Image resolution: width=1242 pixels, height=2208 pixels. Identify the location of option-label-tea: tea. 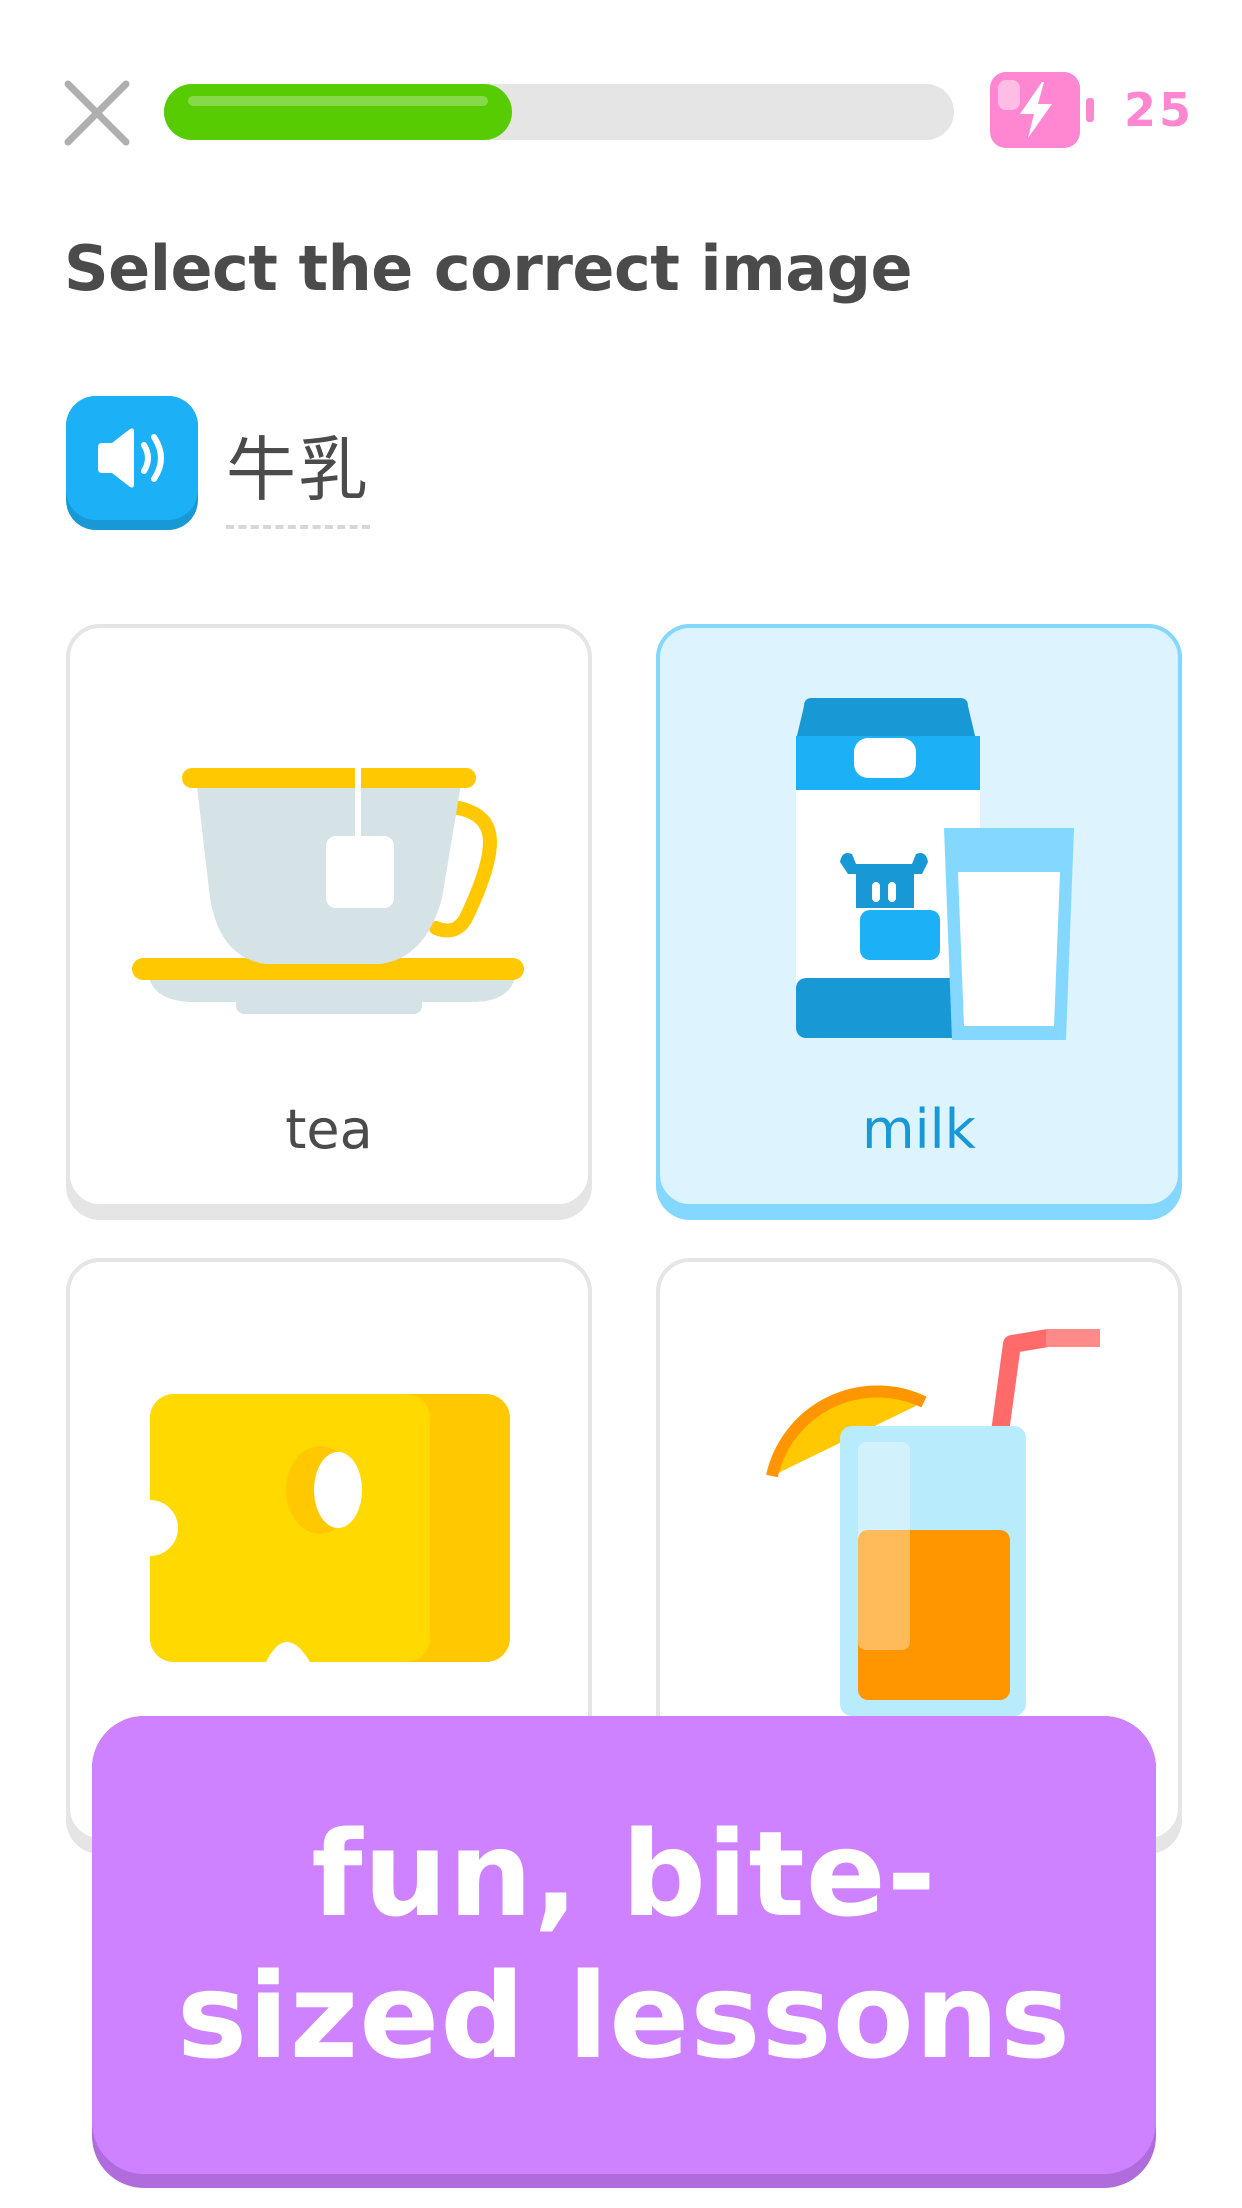
(329, 1129).